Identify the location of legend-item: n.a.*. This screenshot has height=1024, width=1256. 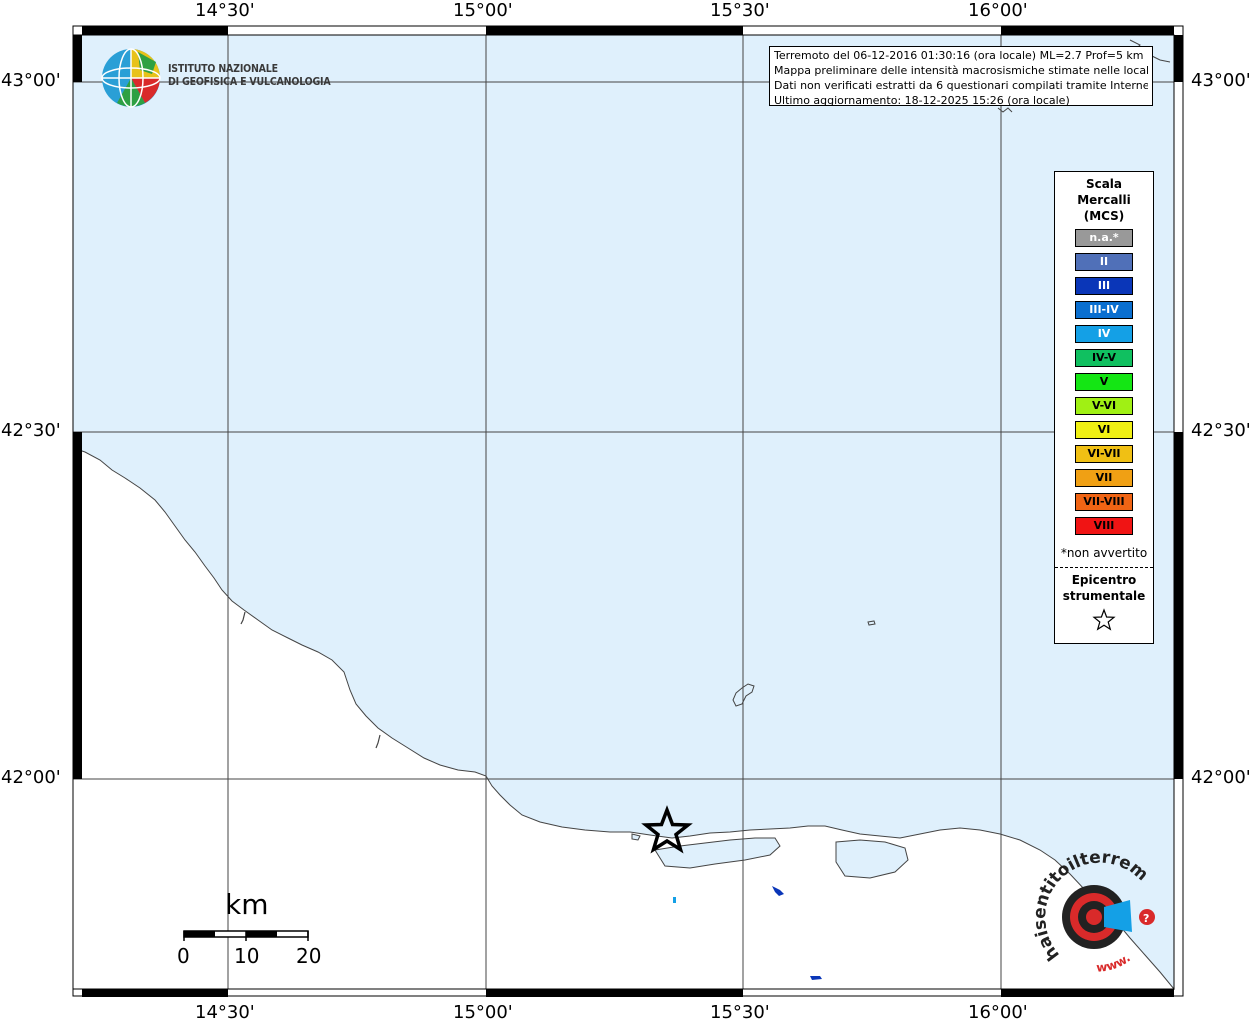
(1104, 238).